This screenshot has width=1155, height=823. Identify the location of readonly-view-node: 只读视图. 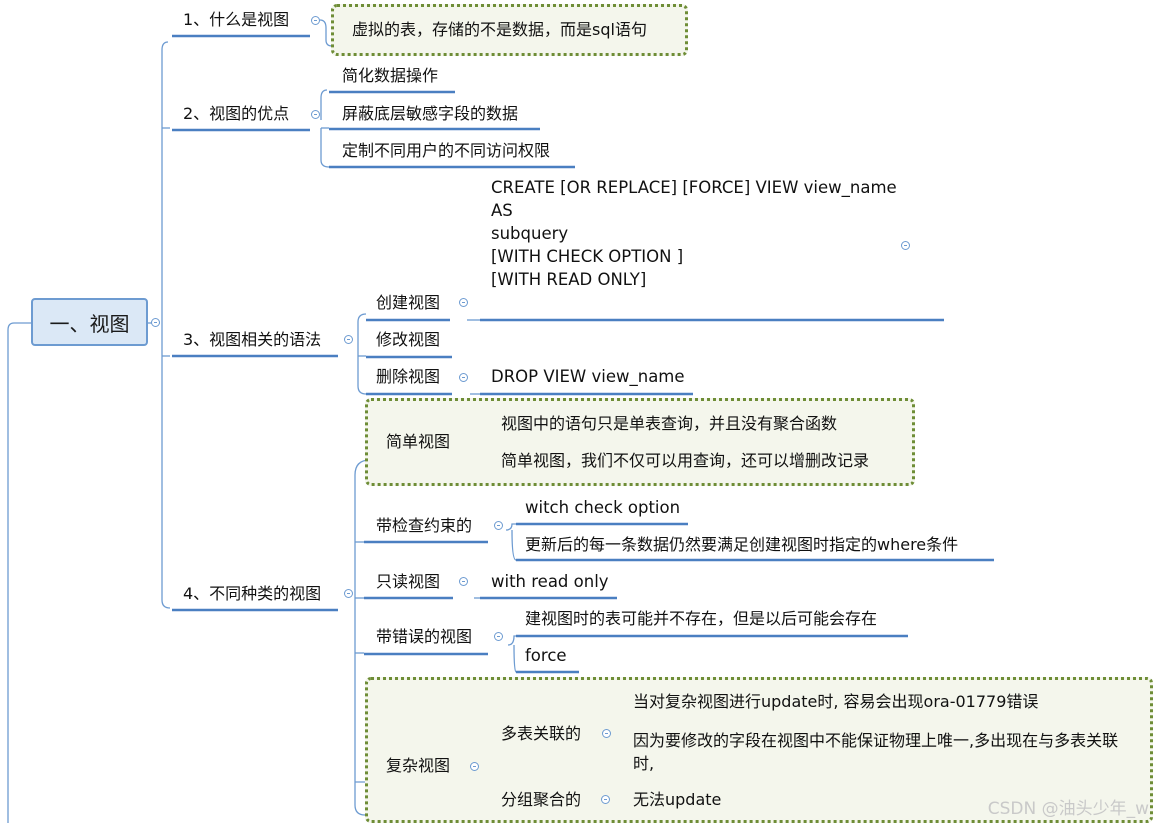
(408, 582).